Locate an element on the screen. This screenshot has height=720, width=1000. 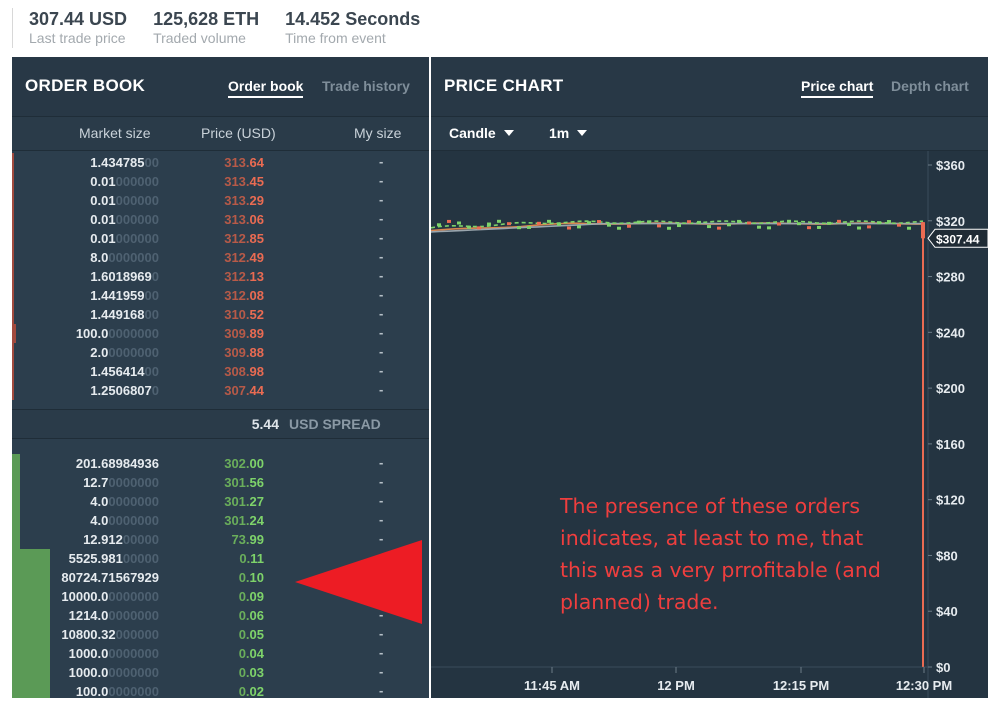
stat-label: Last trade price is located at coordinates (77, 38).